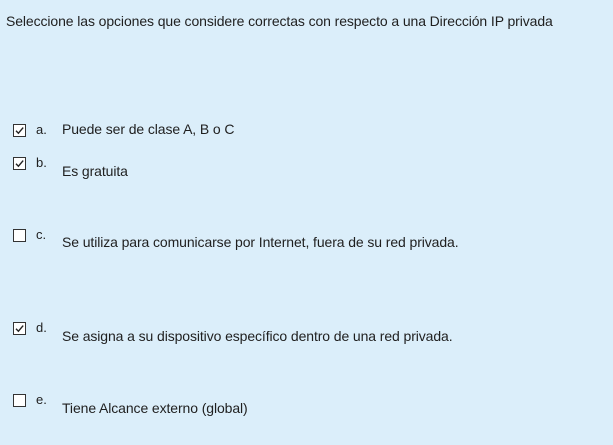 This screenshot has height=445, width=613. I want to click on option-letter-d: d., so click(41, 327).